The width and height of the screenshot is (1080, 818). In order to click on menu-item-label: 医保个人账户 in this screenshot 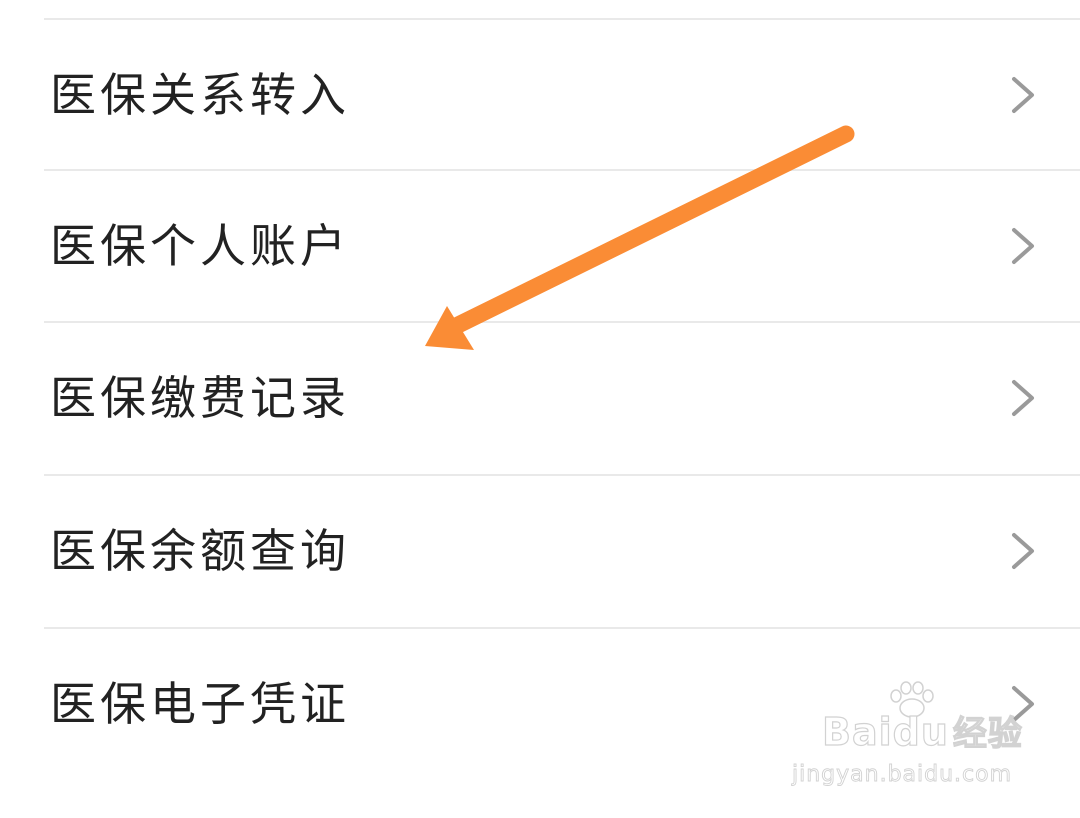, I will do `click(200, 246)`.